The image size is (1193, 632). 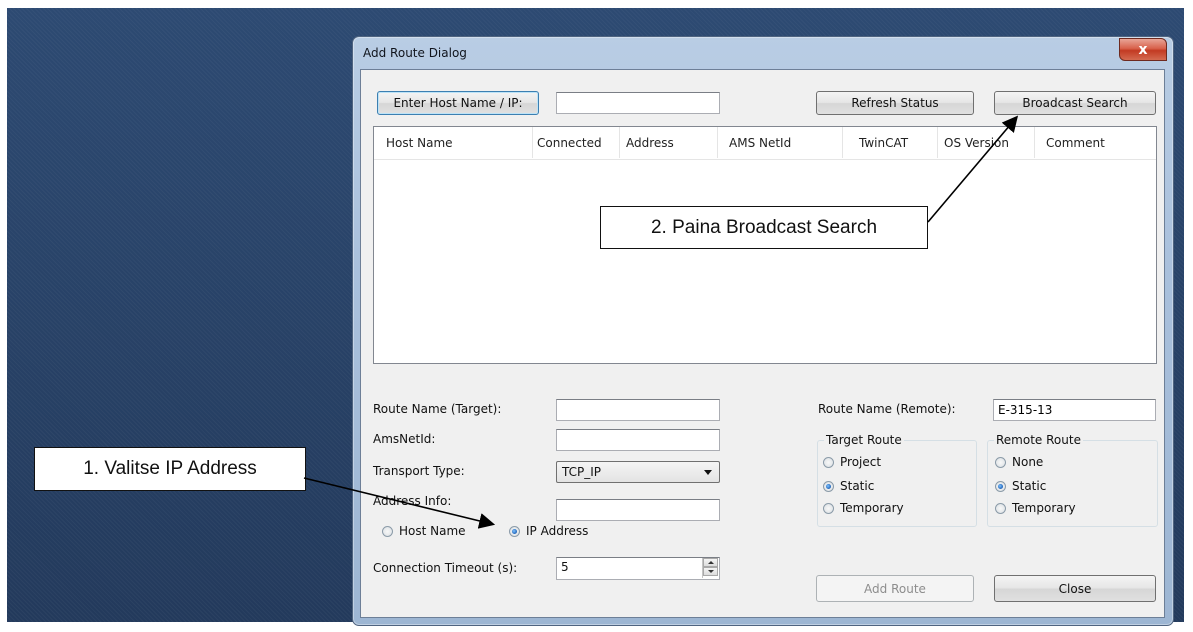 What do you see at coordinates (1072, 480) in the screenshot?
I see `remote-route-group: Remote Route None Static Temporary` at bounding box center [1072, 480].